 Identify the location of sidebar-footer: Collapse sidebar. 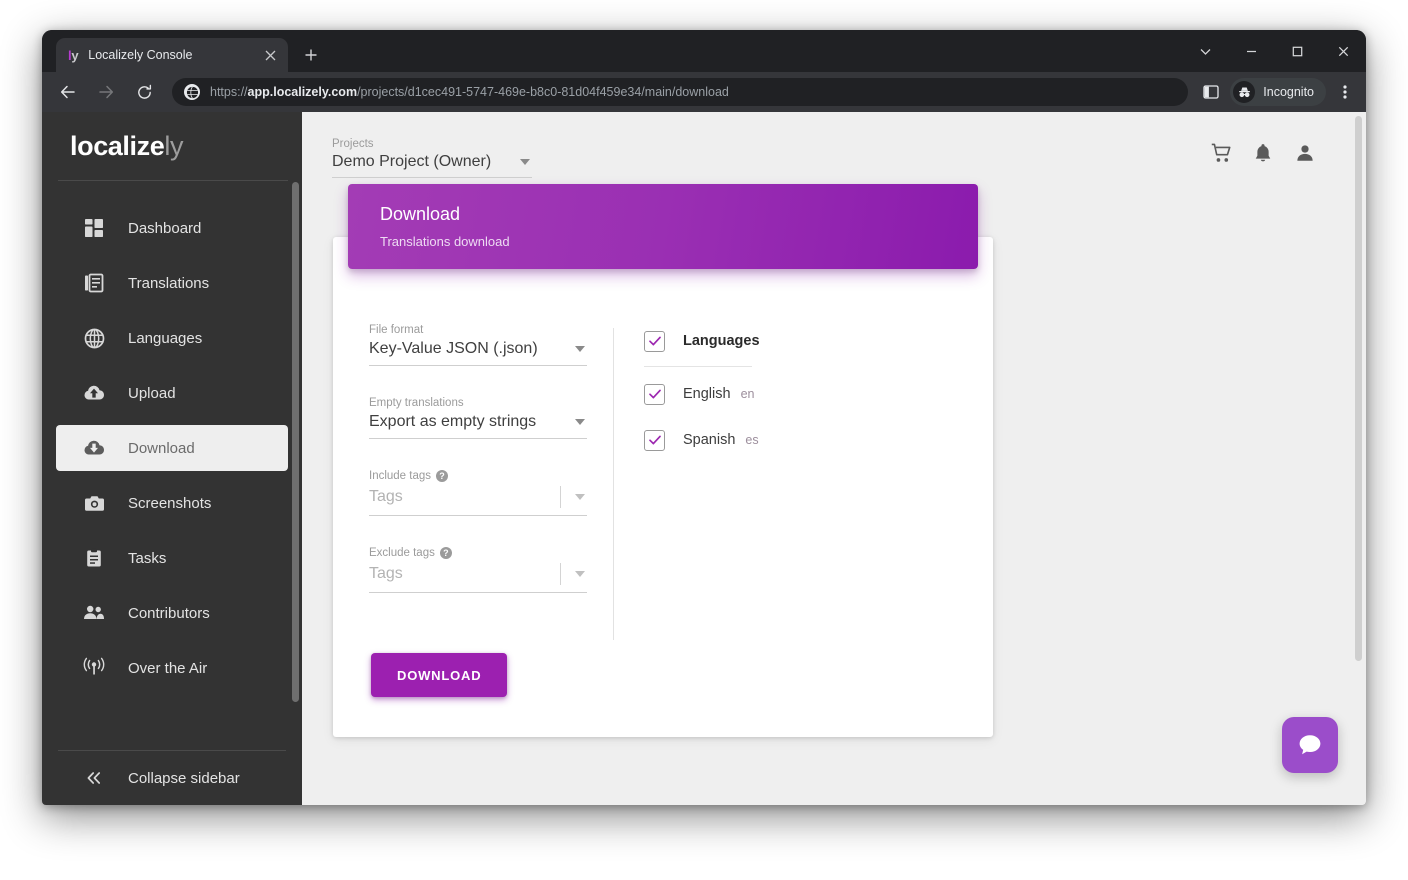
(172, 777).